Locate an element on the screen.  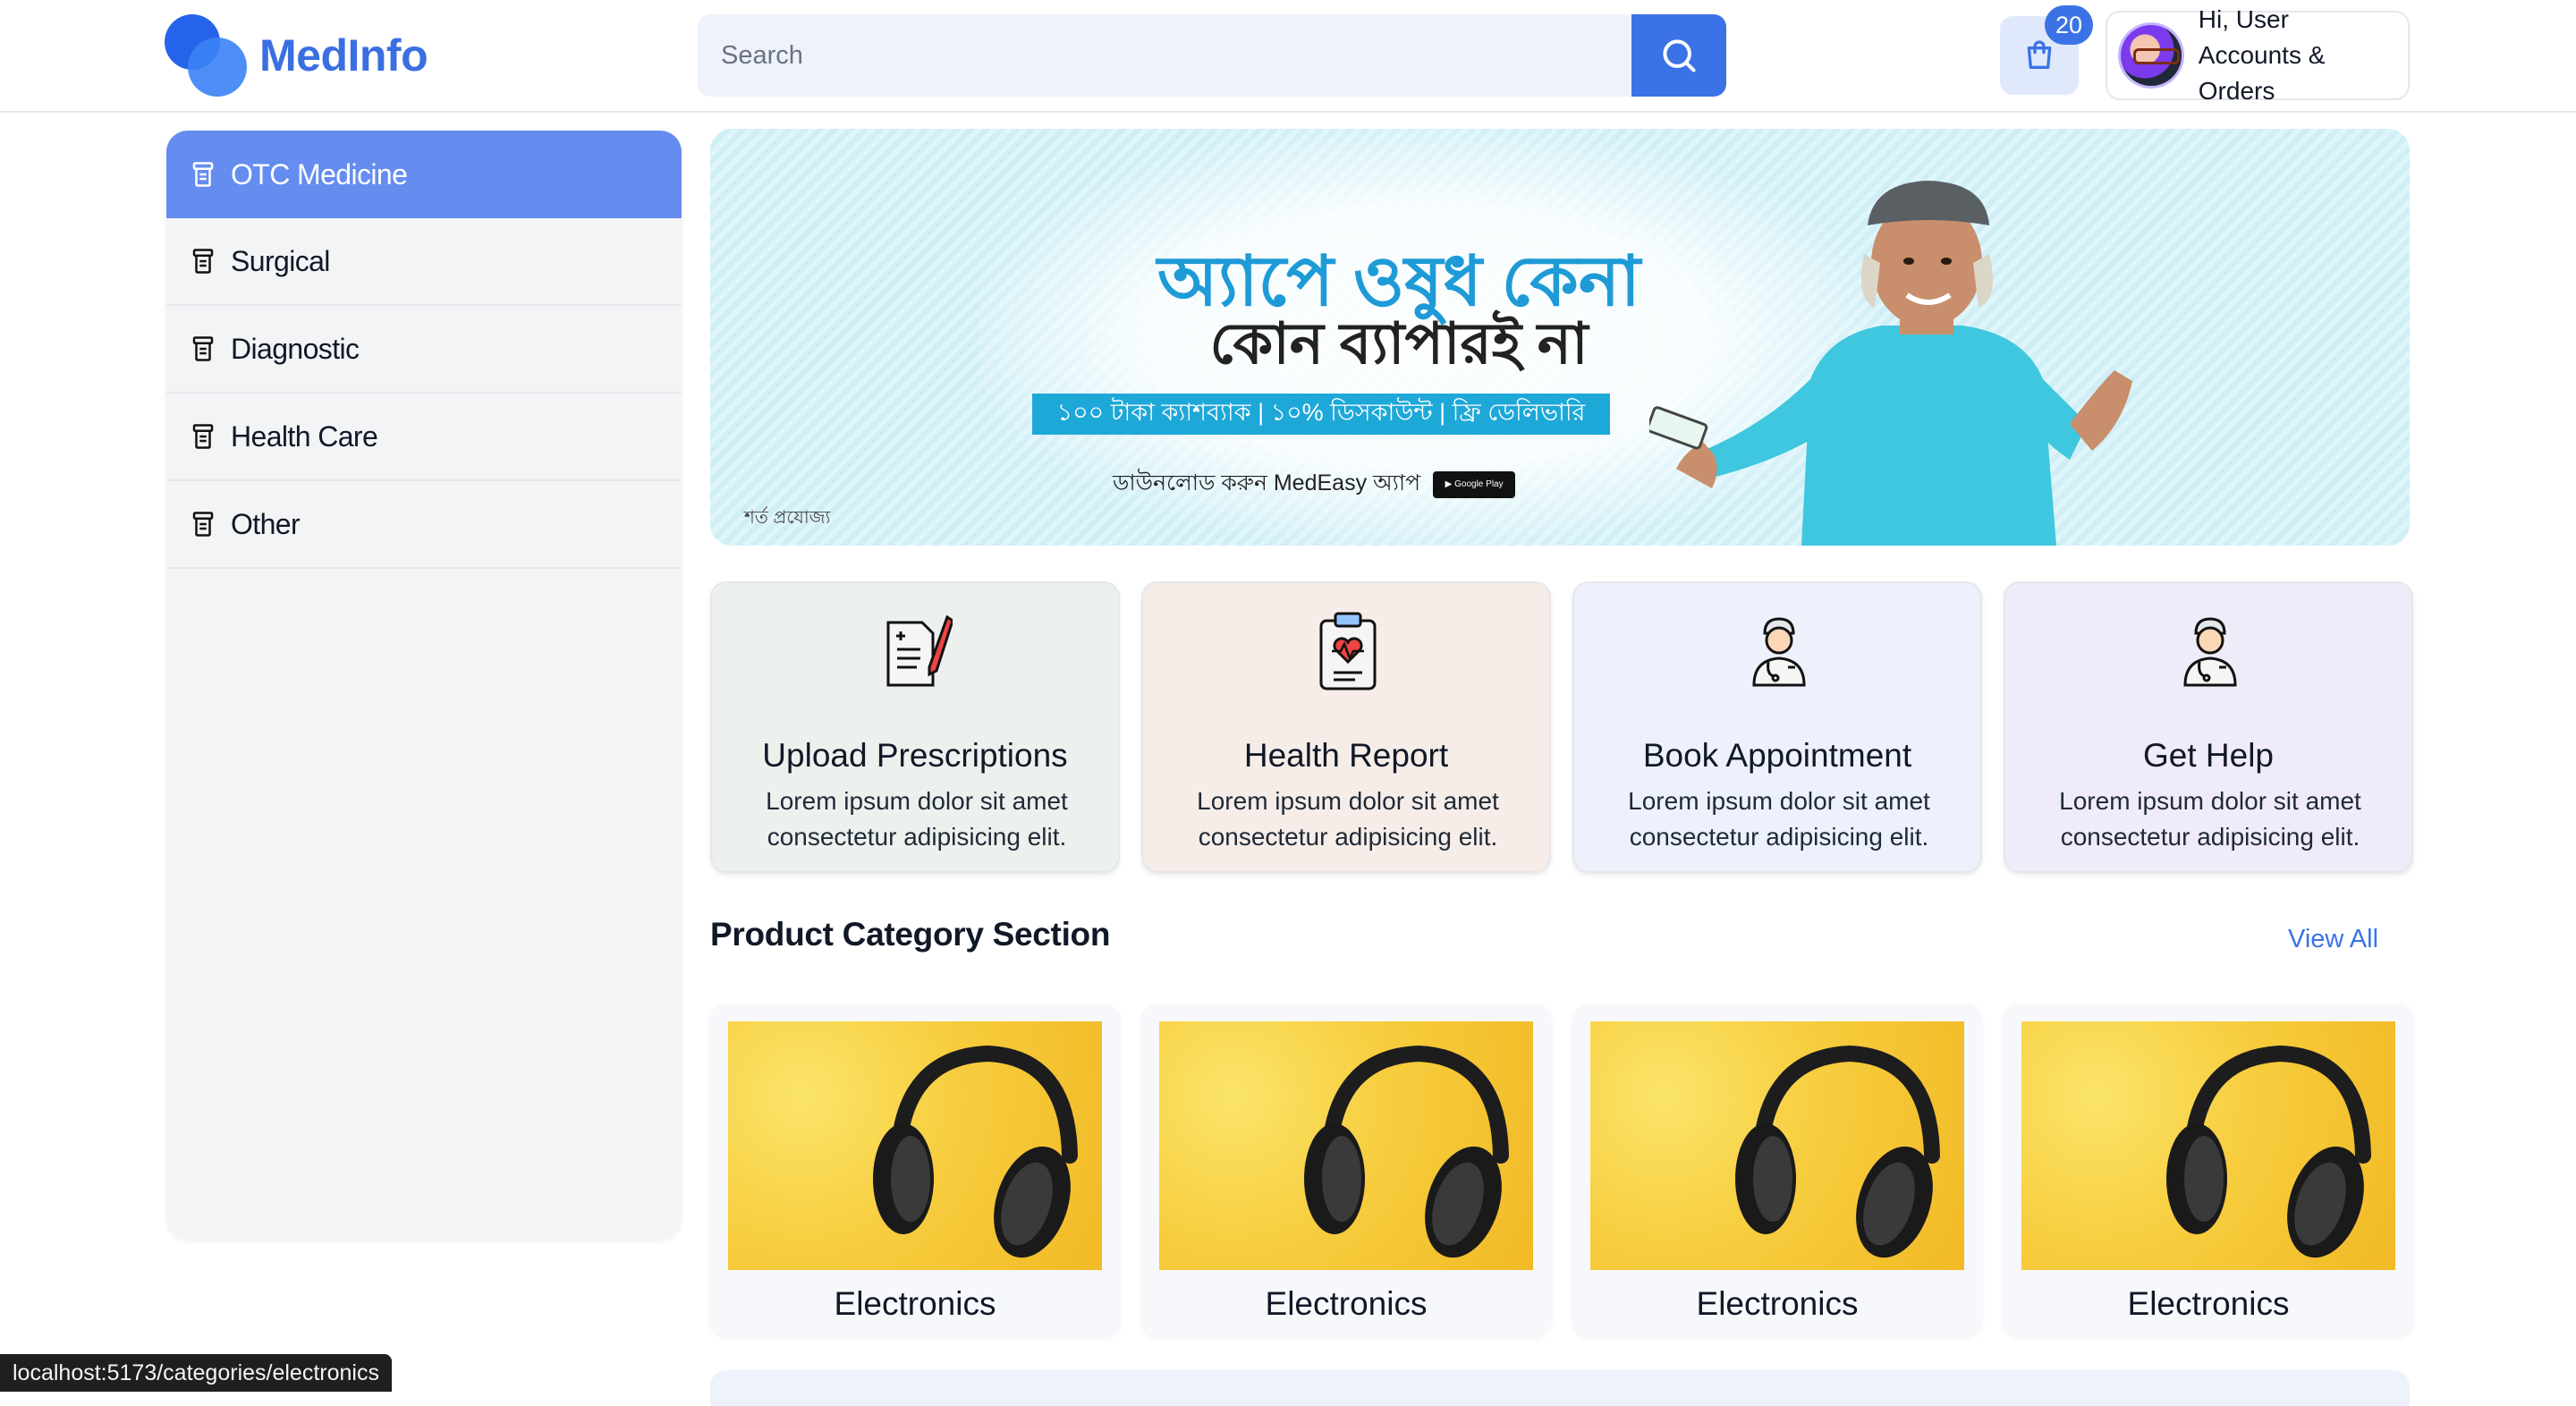
spokesperson-image is located at coordinates (1890, 363).